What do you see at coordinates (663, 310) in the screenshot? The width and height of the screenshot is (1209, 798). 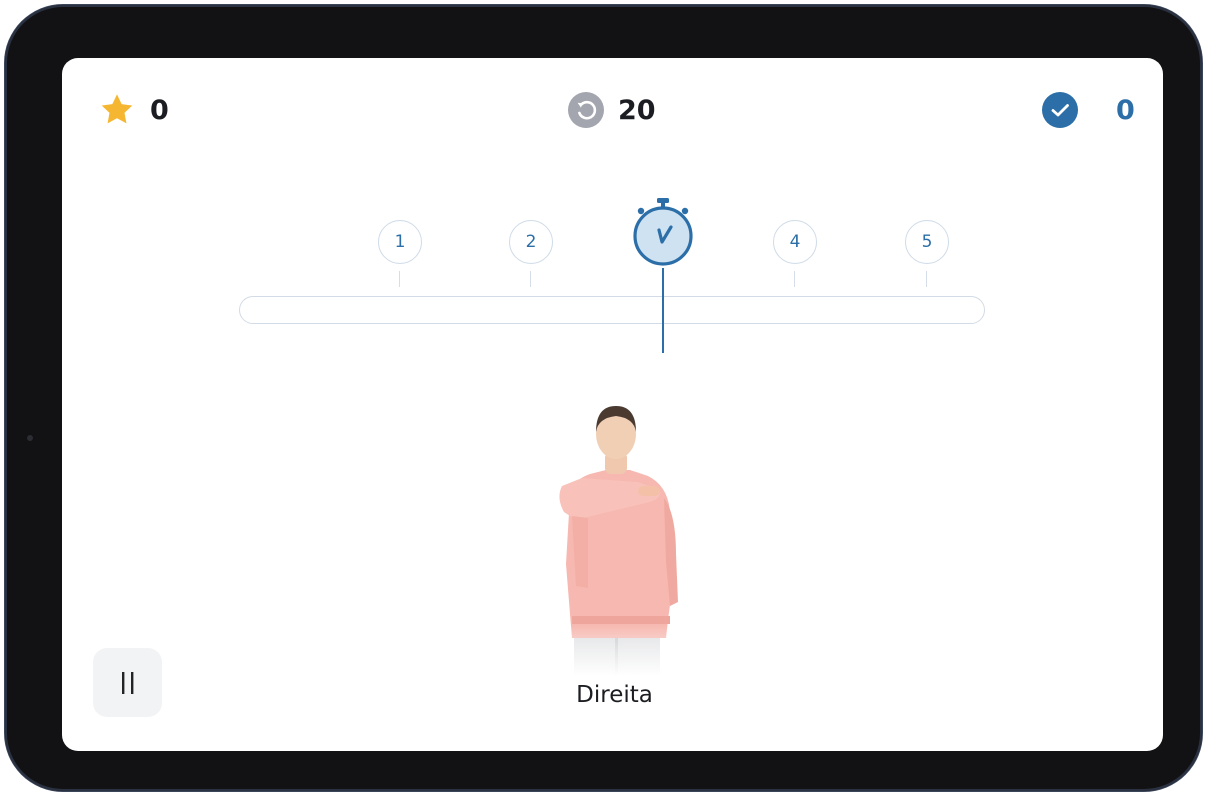 I see `current-position-marker` at bounding box center [663, 310].